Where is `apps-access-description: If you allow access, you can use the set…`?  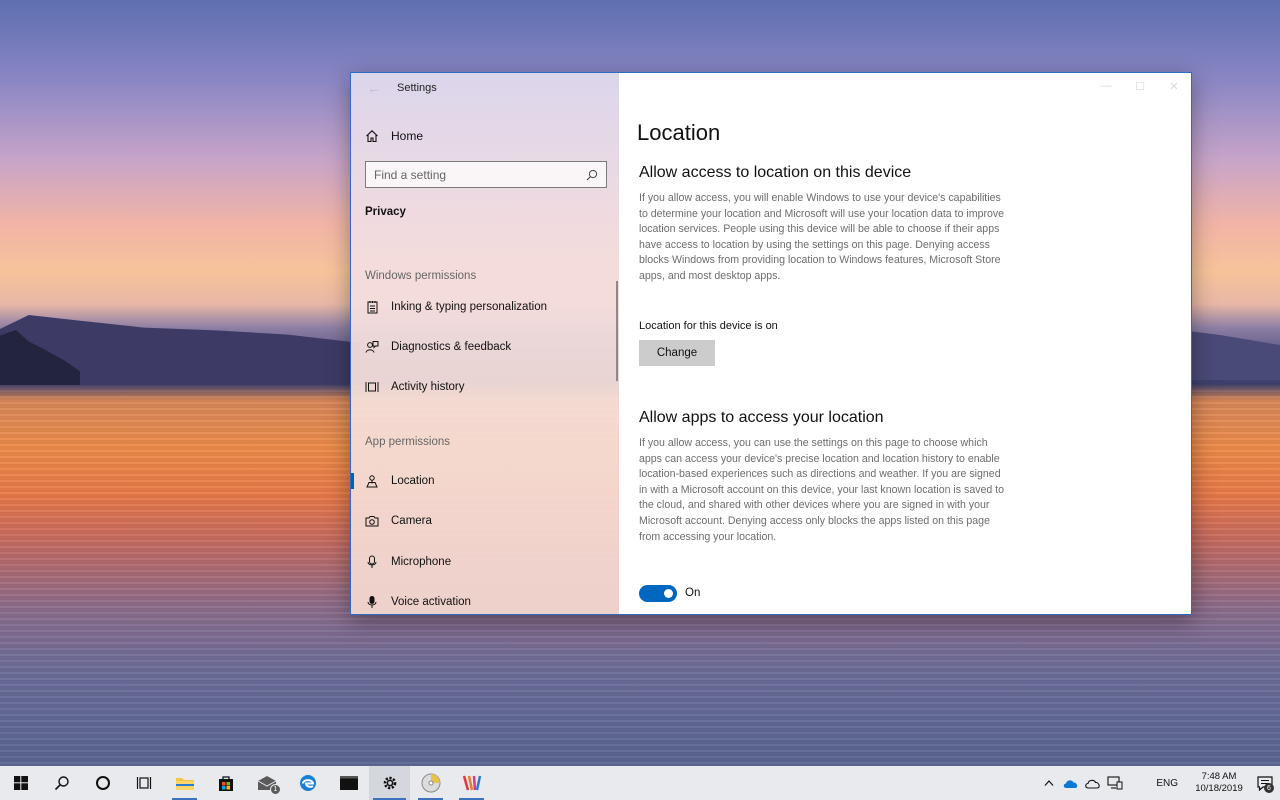
apps-access-description: If you allow access, you can use the set… is located at coordinates (822, 490).